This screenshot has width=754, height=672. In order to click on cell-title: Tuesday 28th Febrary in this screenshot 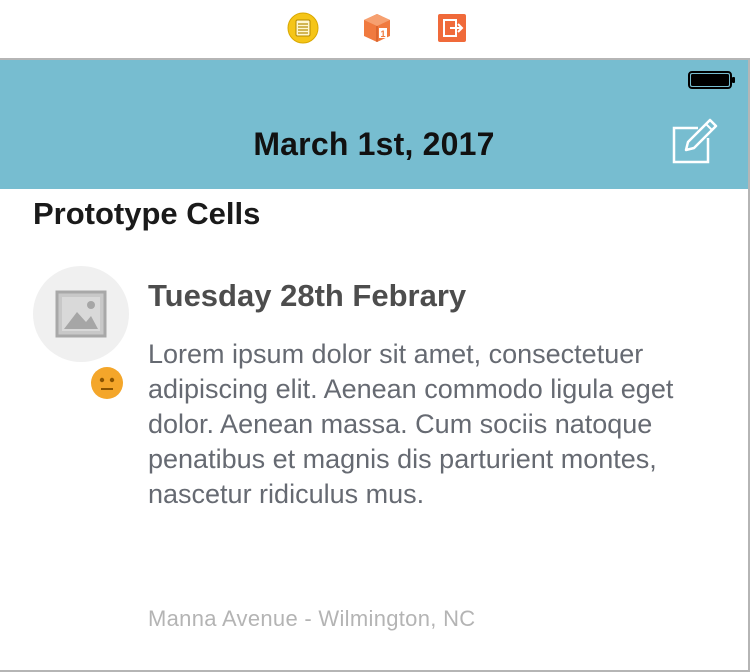, I will do `click(307, 295)`.